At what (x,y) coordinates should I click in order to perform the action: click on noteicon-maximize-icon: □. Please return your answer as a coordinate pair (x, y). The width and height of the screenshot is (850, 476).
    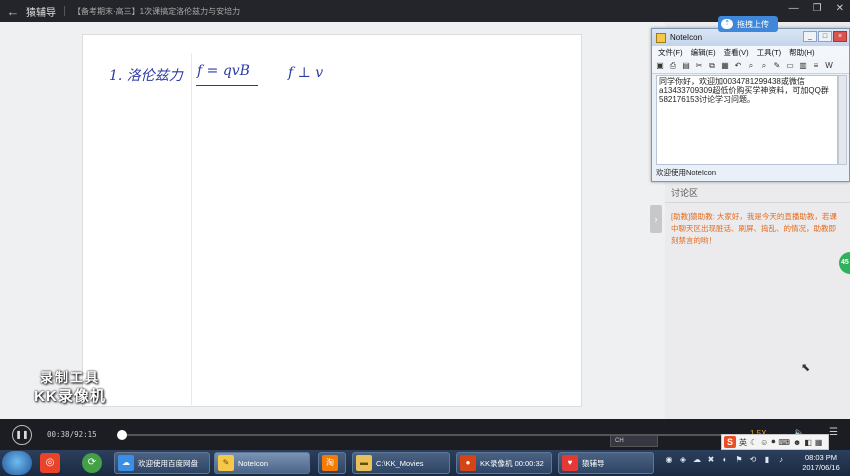
    Looking at the image, I should click on (825, 36).